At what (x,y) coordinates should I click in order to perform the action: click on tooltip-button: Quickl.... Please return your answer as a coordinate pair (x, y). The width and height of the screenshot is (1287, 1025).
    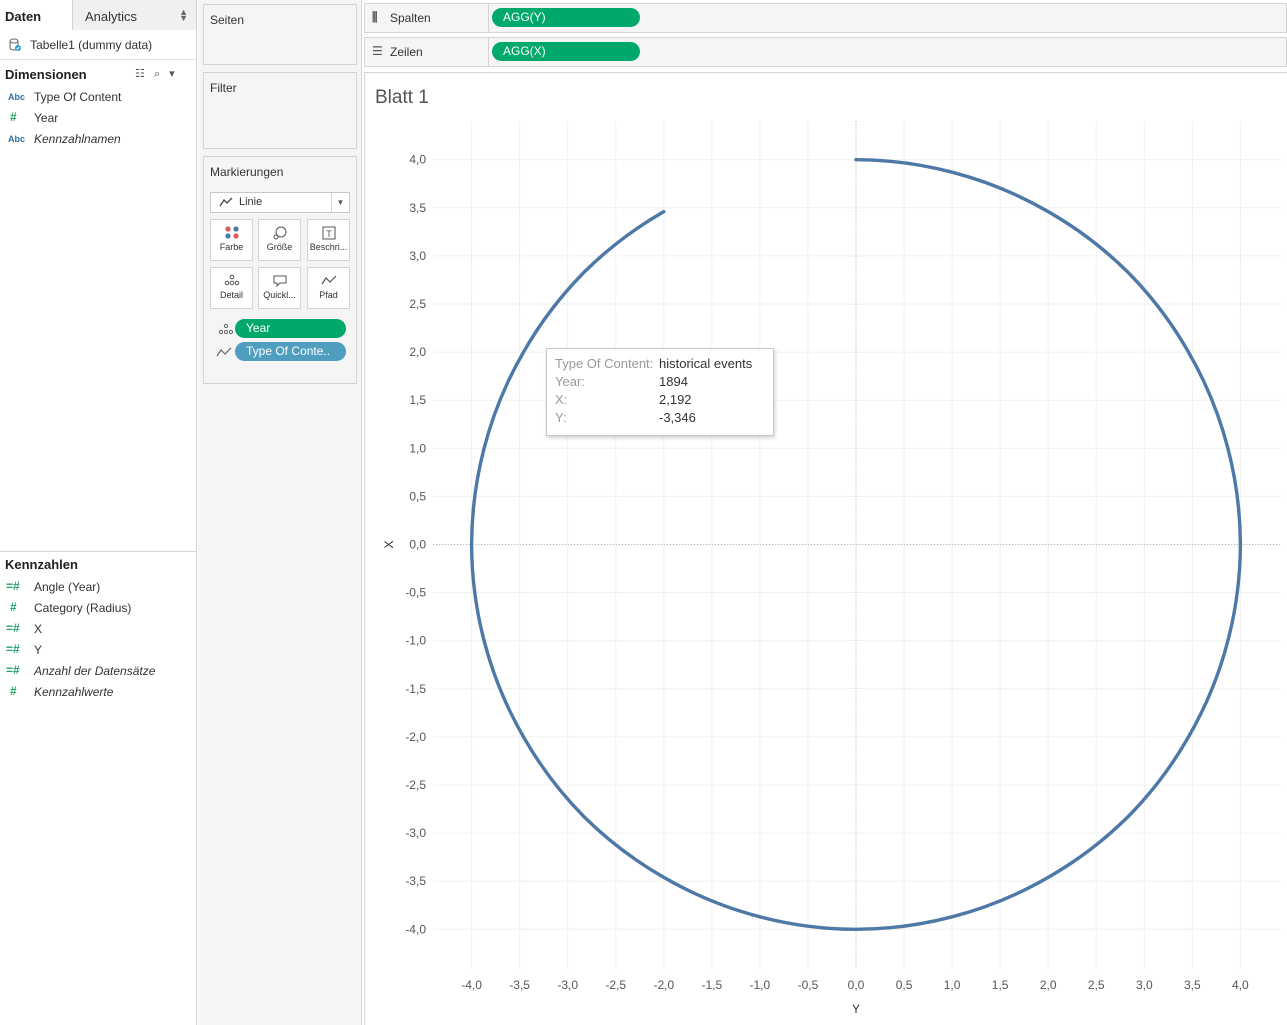
    Looking at the image, I should click on (279, 288).